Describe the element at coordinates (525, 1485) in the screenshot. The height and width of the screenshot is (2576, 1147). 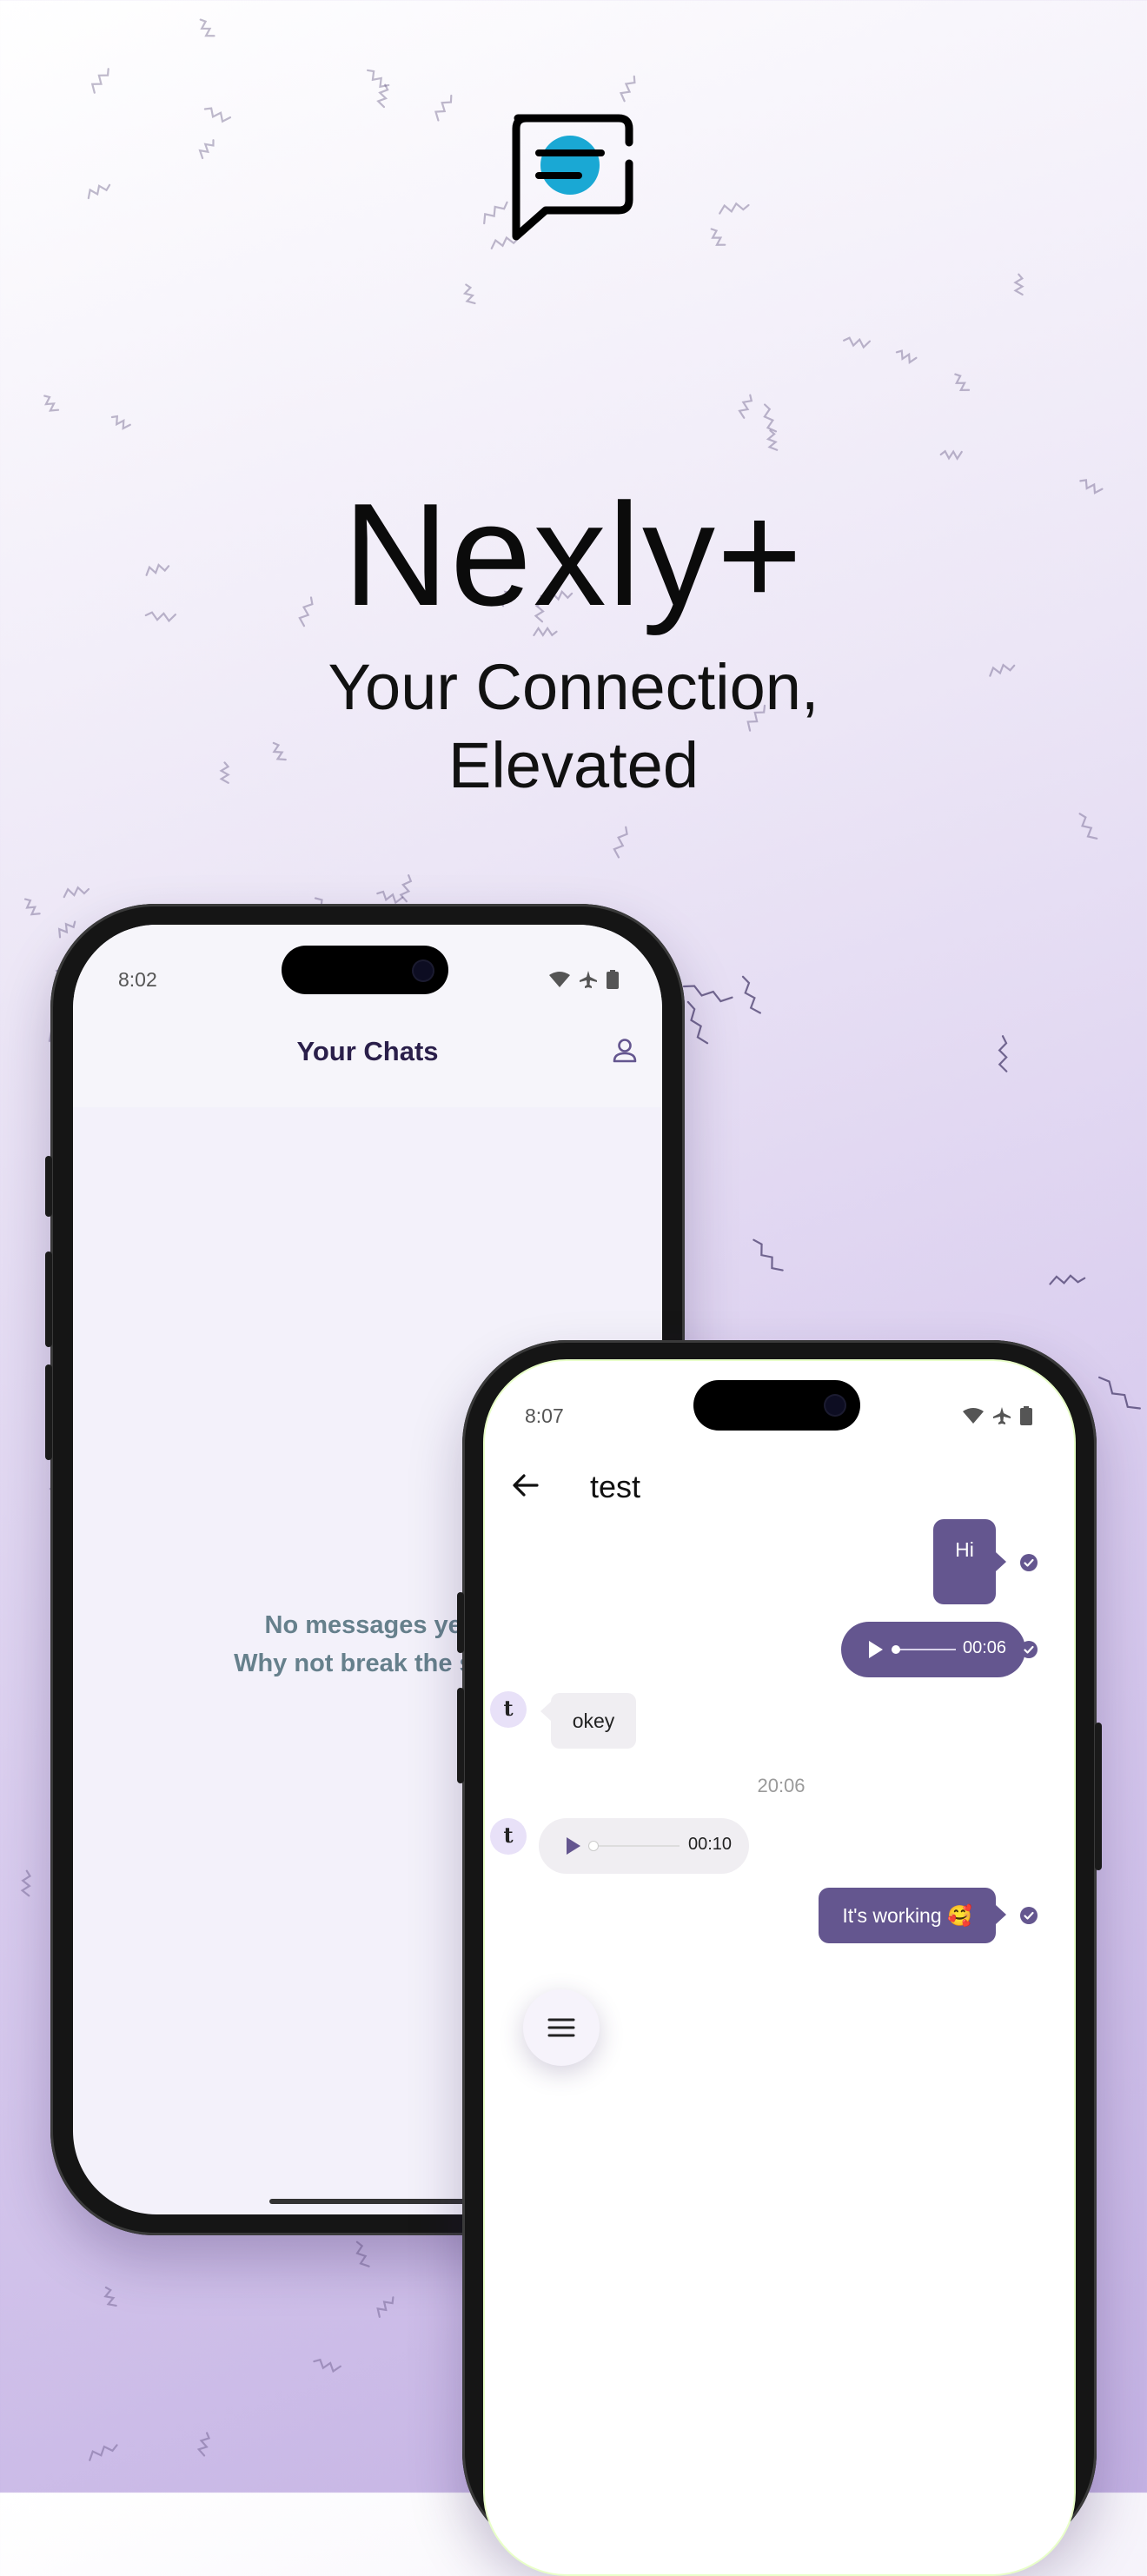
I see `back-button` at that location.